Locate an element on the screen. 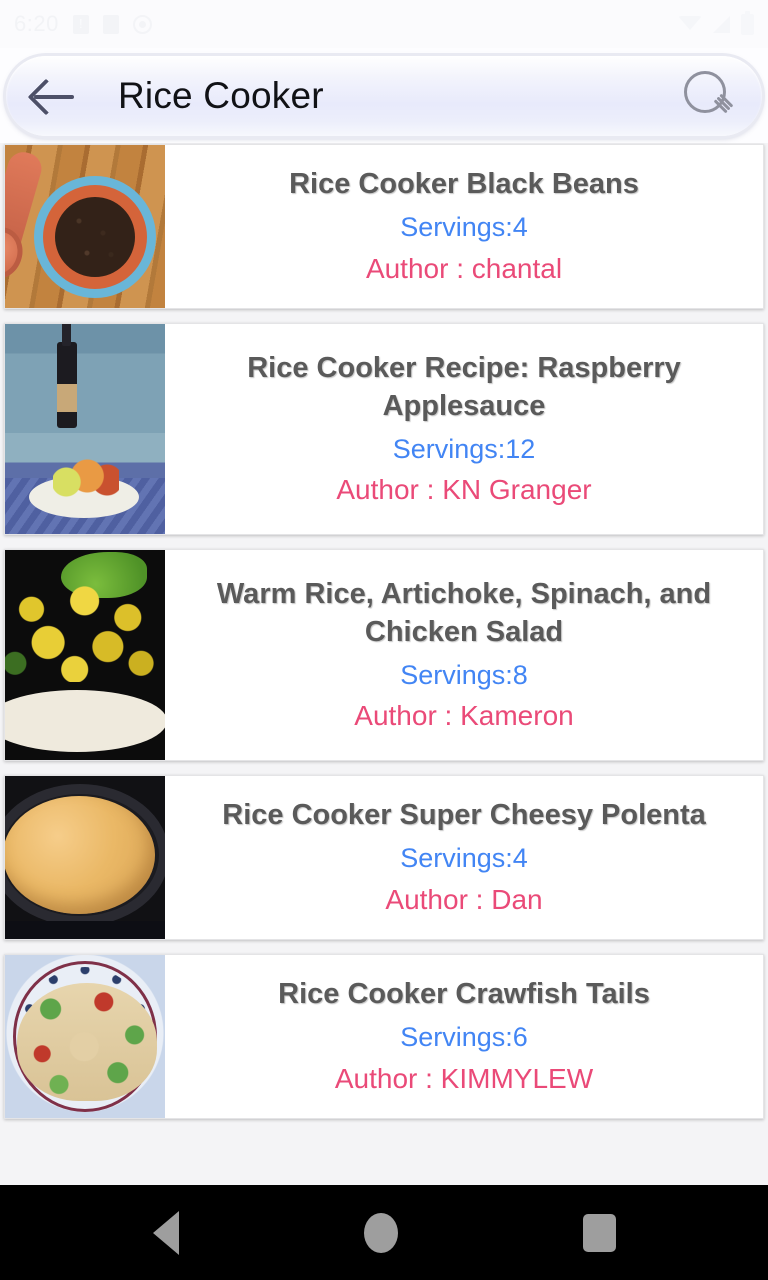  rice-pile-shape is located at coordinates (83, 630).